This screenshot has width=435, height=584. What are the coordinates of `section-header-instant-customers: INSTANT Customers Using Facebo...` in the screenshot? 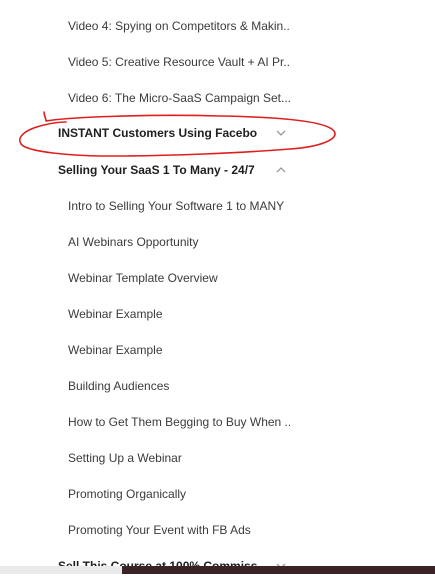 It's located at (150, 133).